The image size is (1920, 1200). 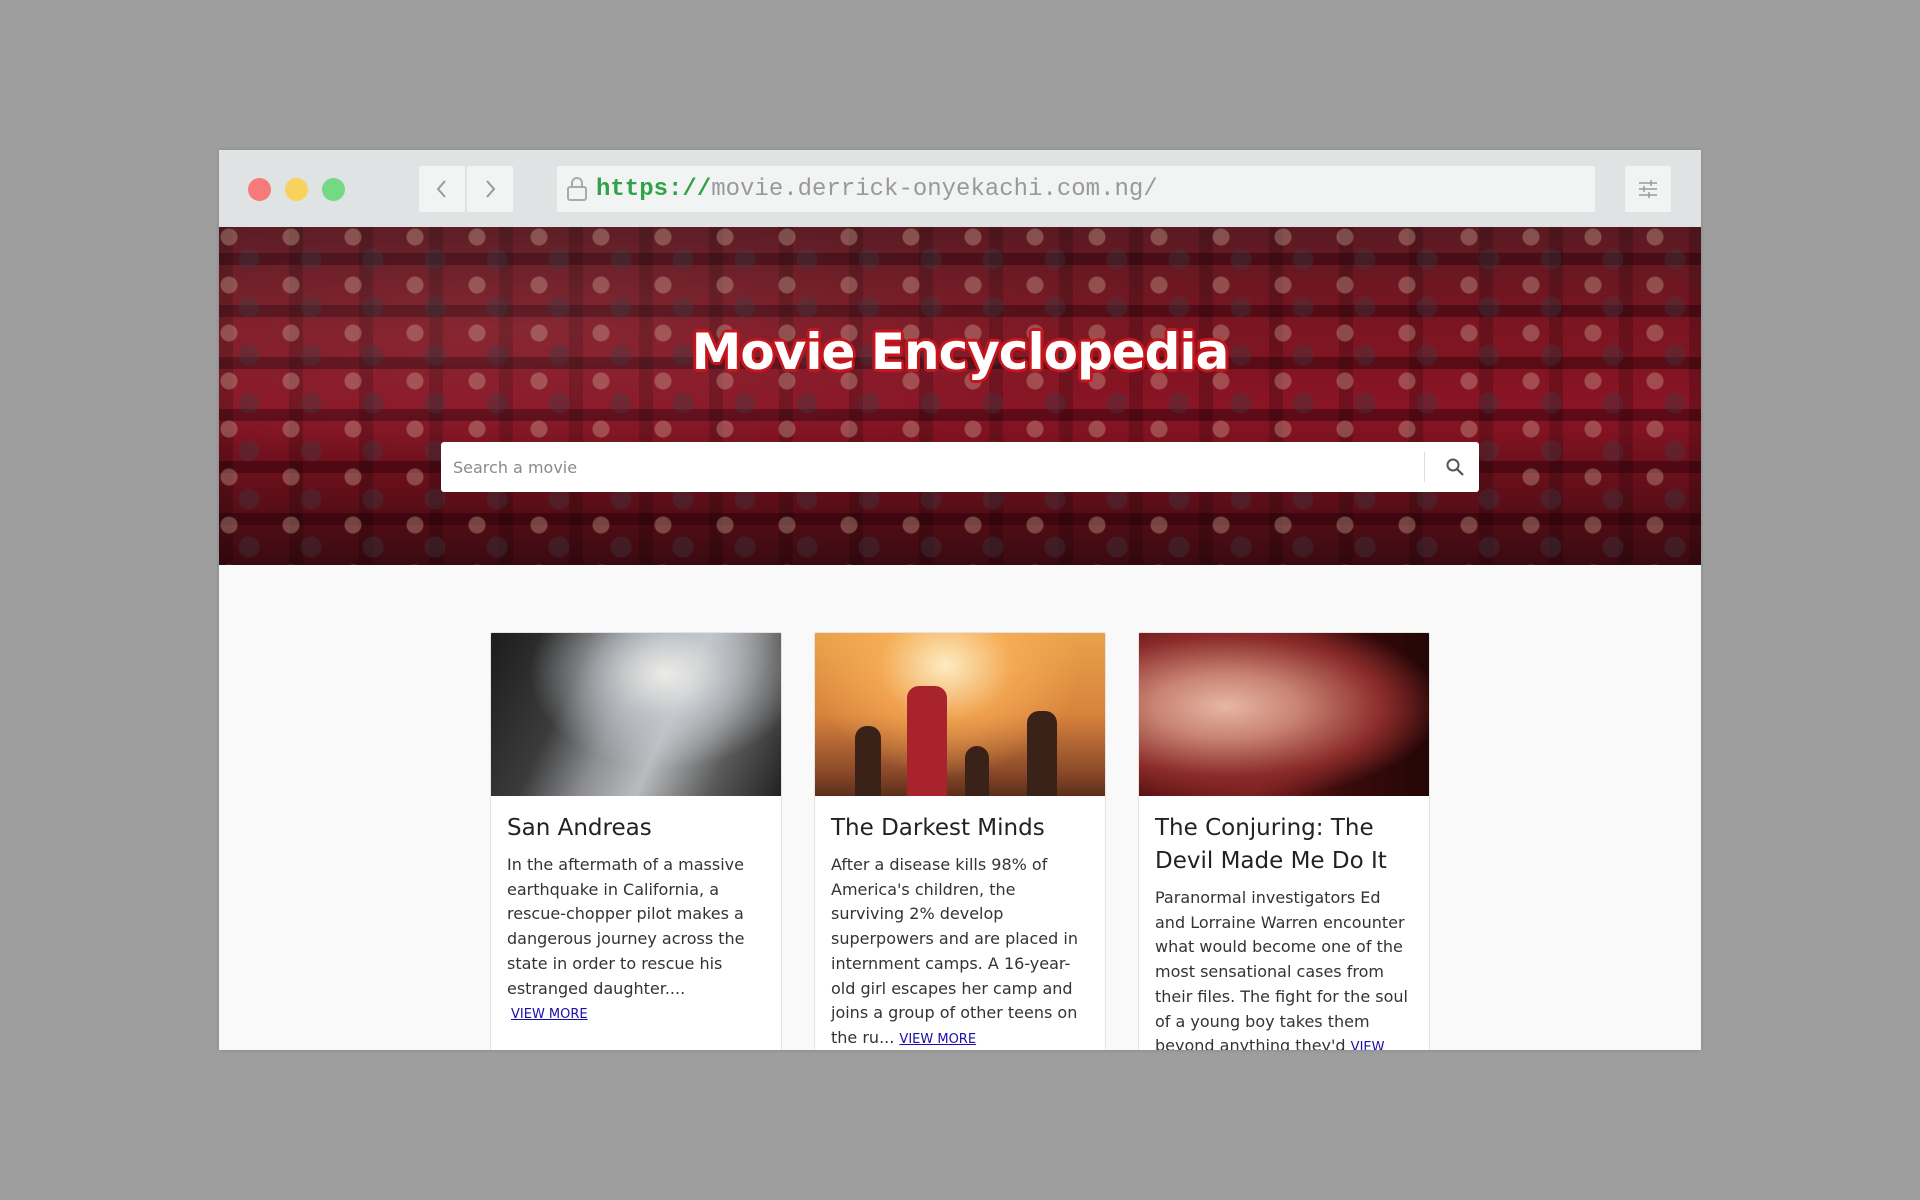 What do you see at coordinates (259, 189) in the screenshot?
I see `close-window-button` at bounding box center [259, 189].